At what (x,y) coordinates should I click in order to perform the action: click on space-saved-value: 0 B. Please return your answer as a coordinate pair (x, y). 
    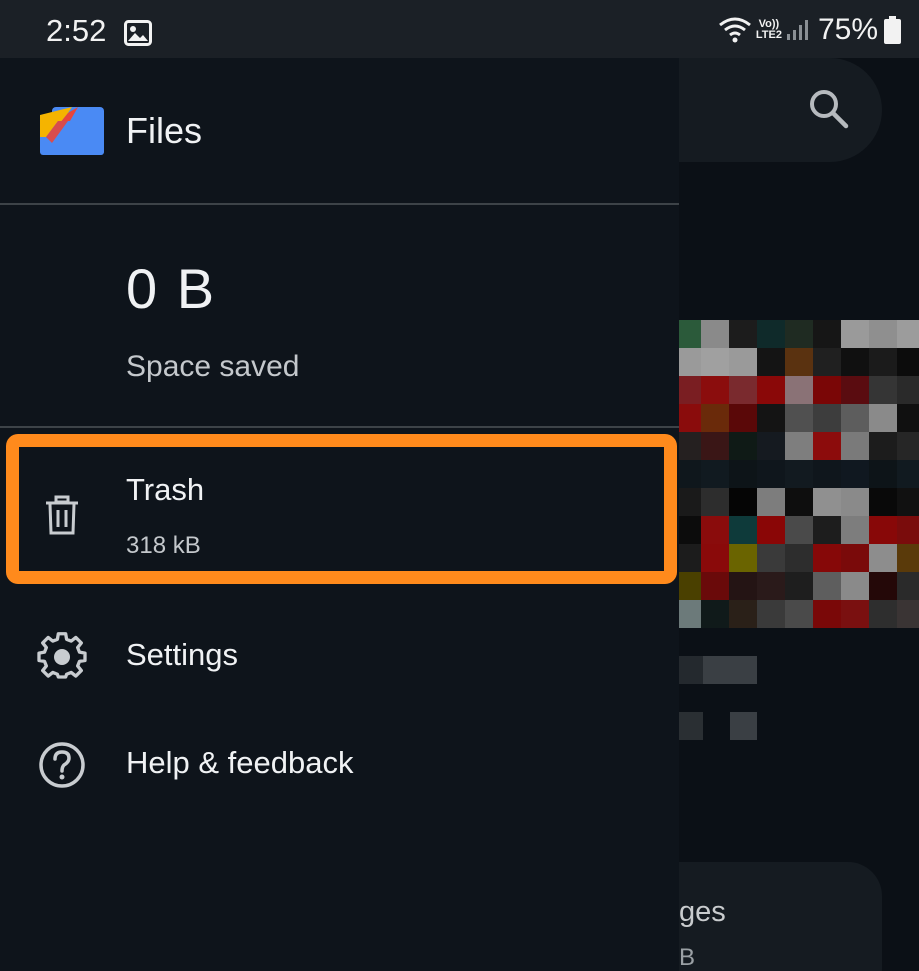
    Looking at the image, I should click on (171, 288).